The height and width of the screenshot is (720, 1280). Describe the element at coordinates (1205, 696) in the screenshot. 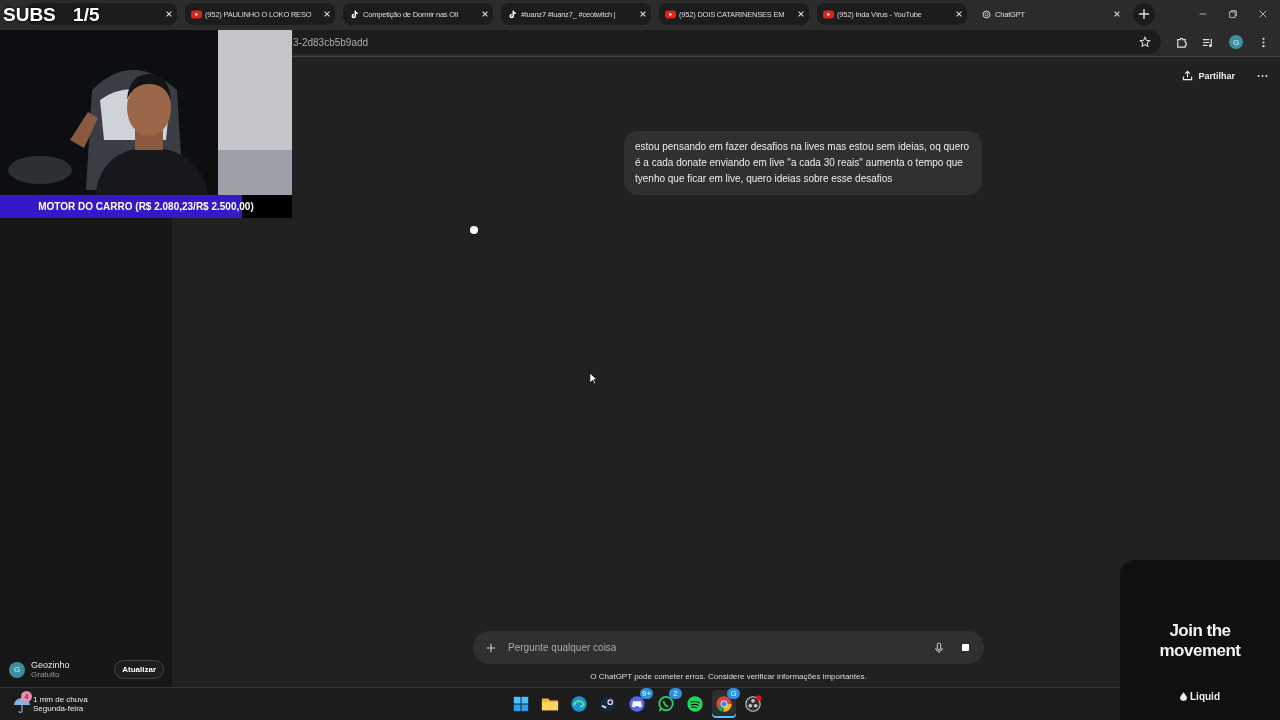

I see `ad-brand: Liquid` at that location.